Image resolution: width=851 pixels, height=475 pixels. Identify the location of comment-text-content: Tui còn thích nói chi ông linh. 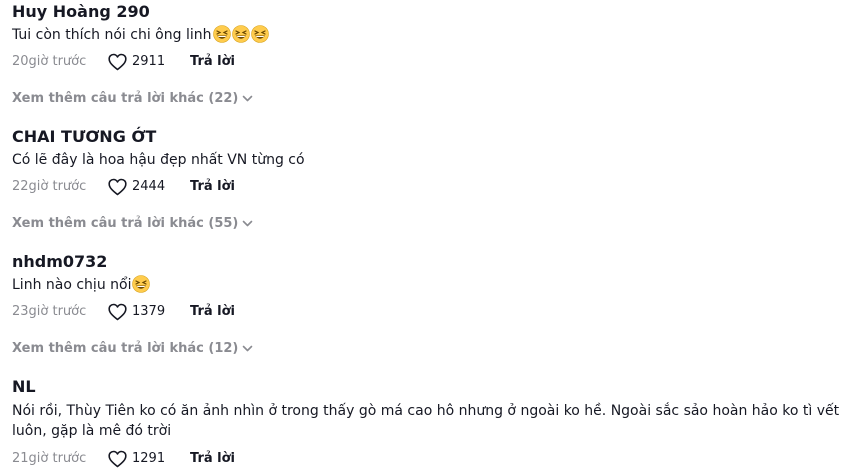
(112, 35).